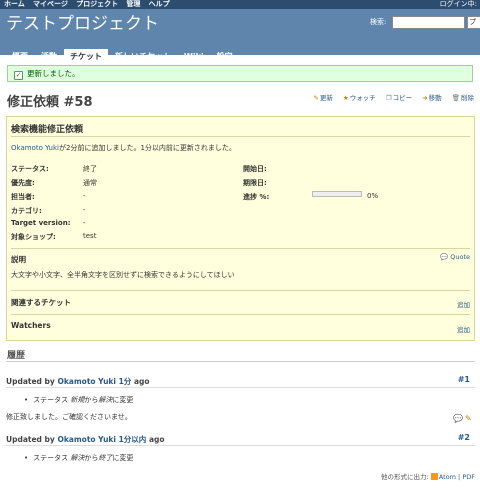 This screenshot has height=496, width=480. I want to click on other-formats-label: 他の形式に出力:, so click(404, 477).